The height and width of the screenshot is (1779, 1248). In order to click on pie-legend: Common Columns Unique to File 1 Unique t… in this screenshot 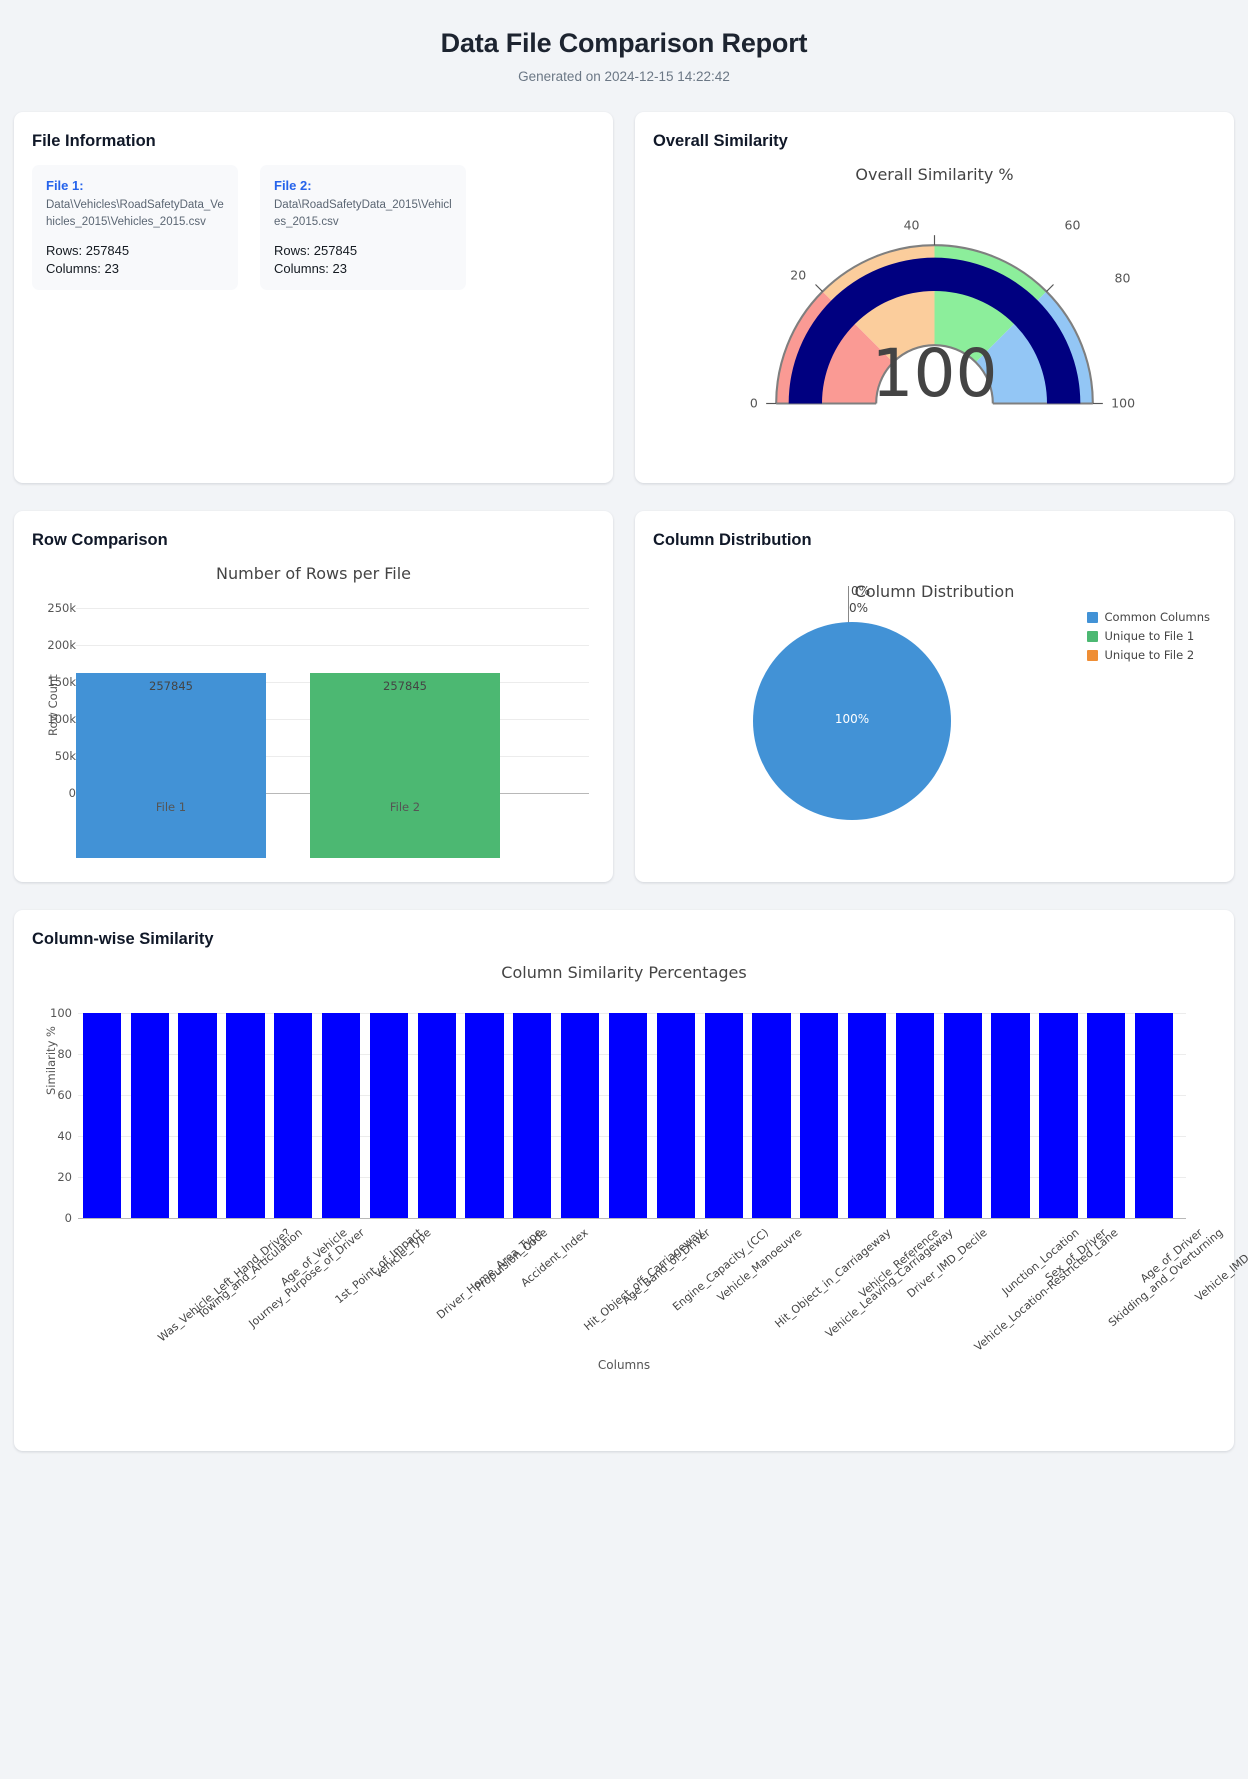, I will do `click(1148, 638)`.